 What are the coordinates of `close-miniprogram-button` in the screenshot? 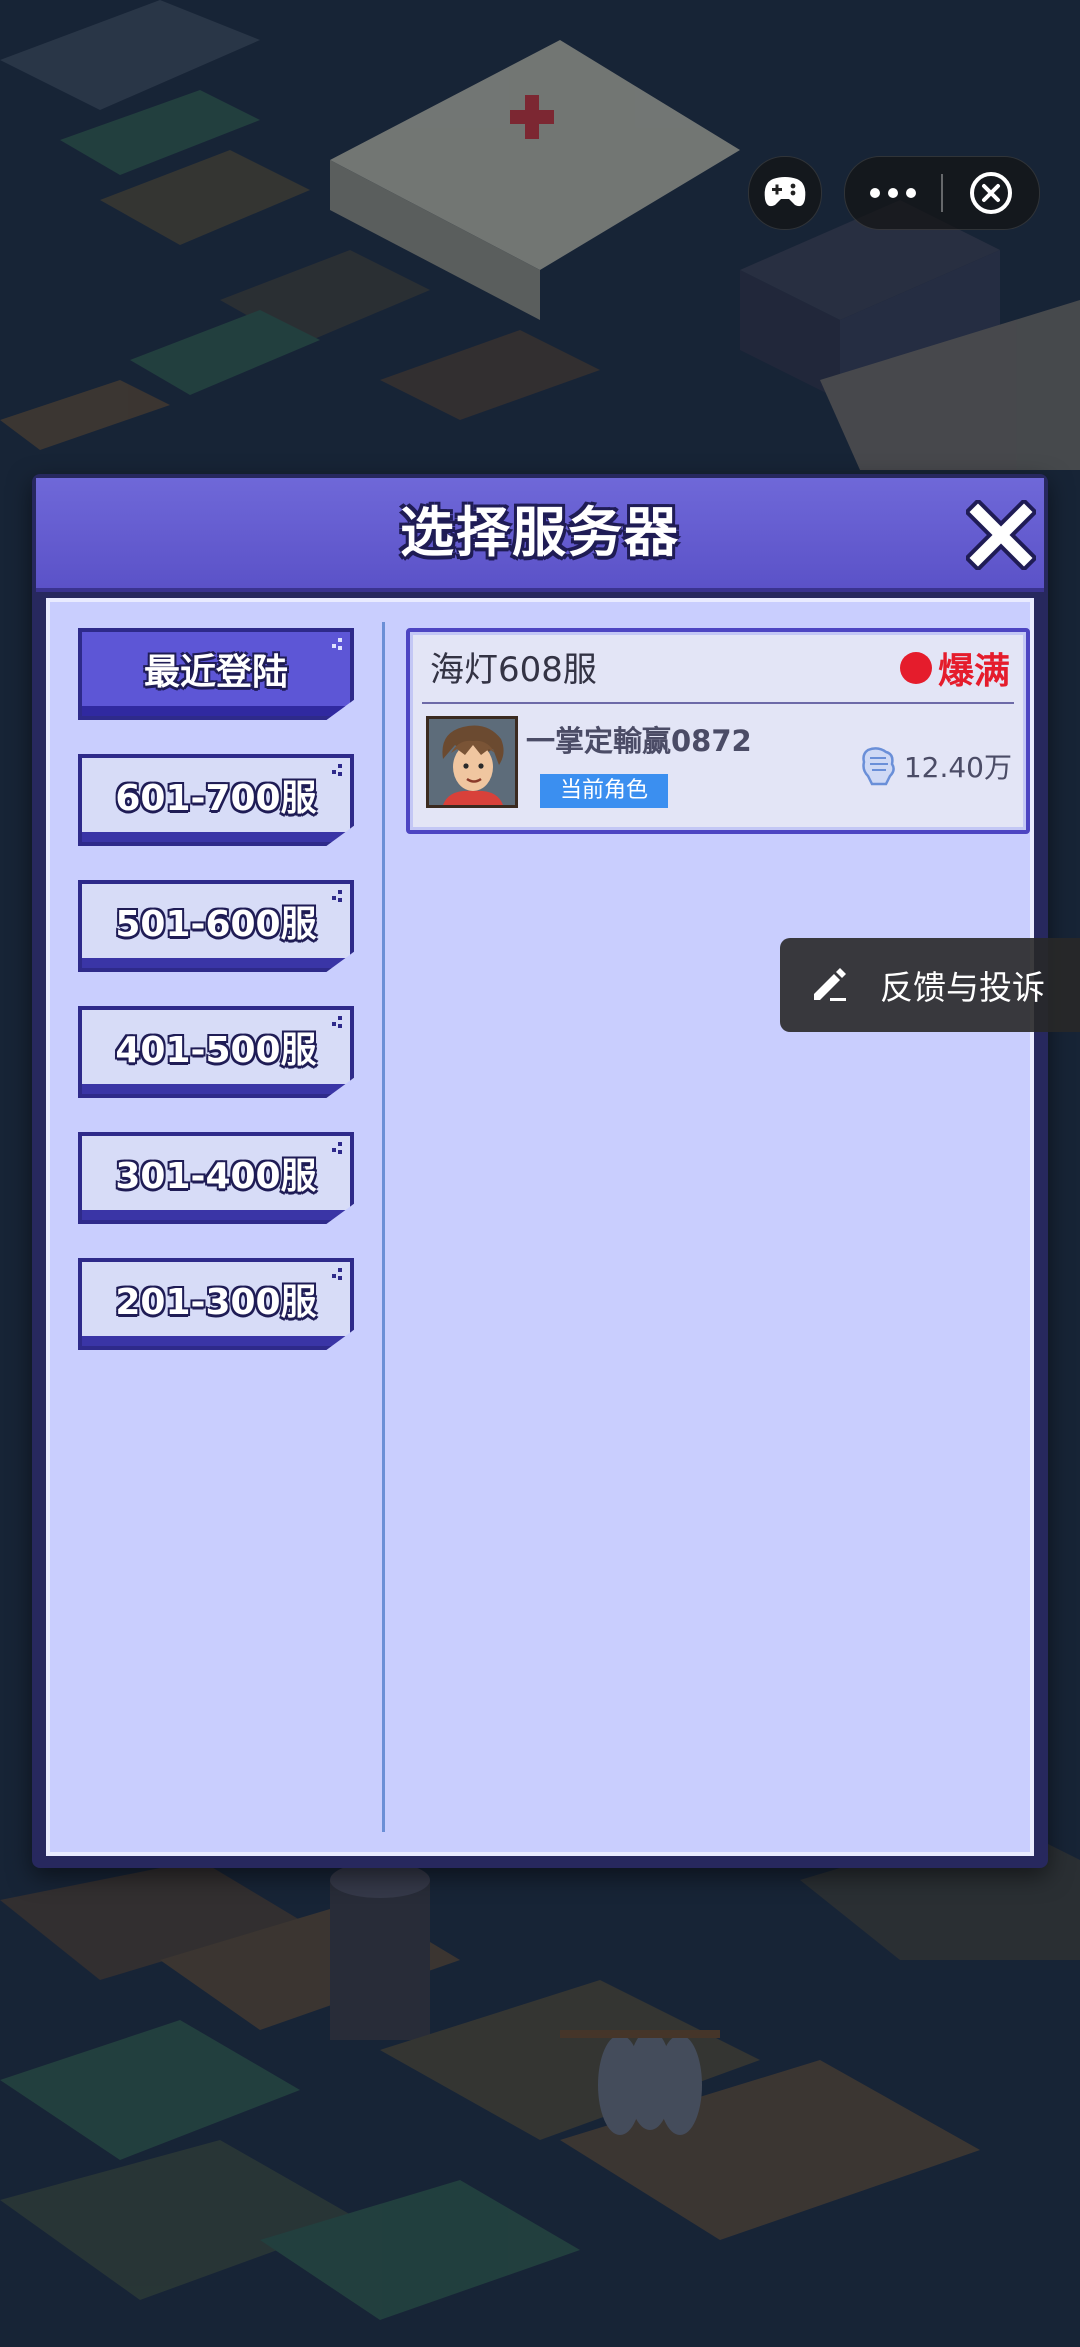 It's located at (991, 193).